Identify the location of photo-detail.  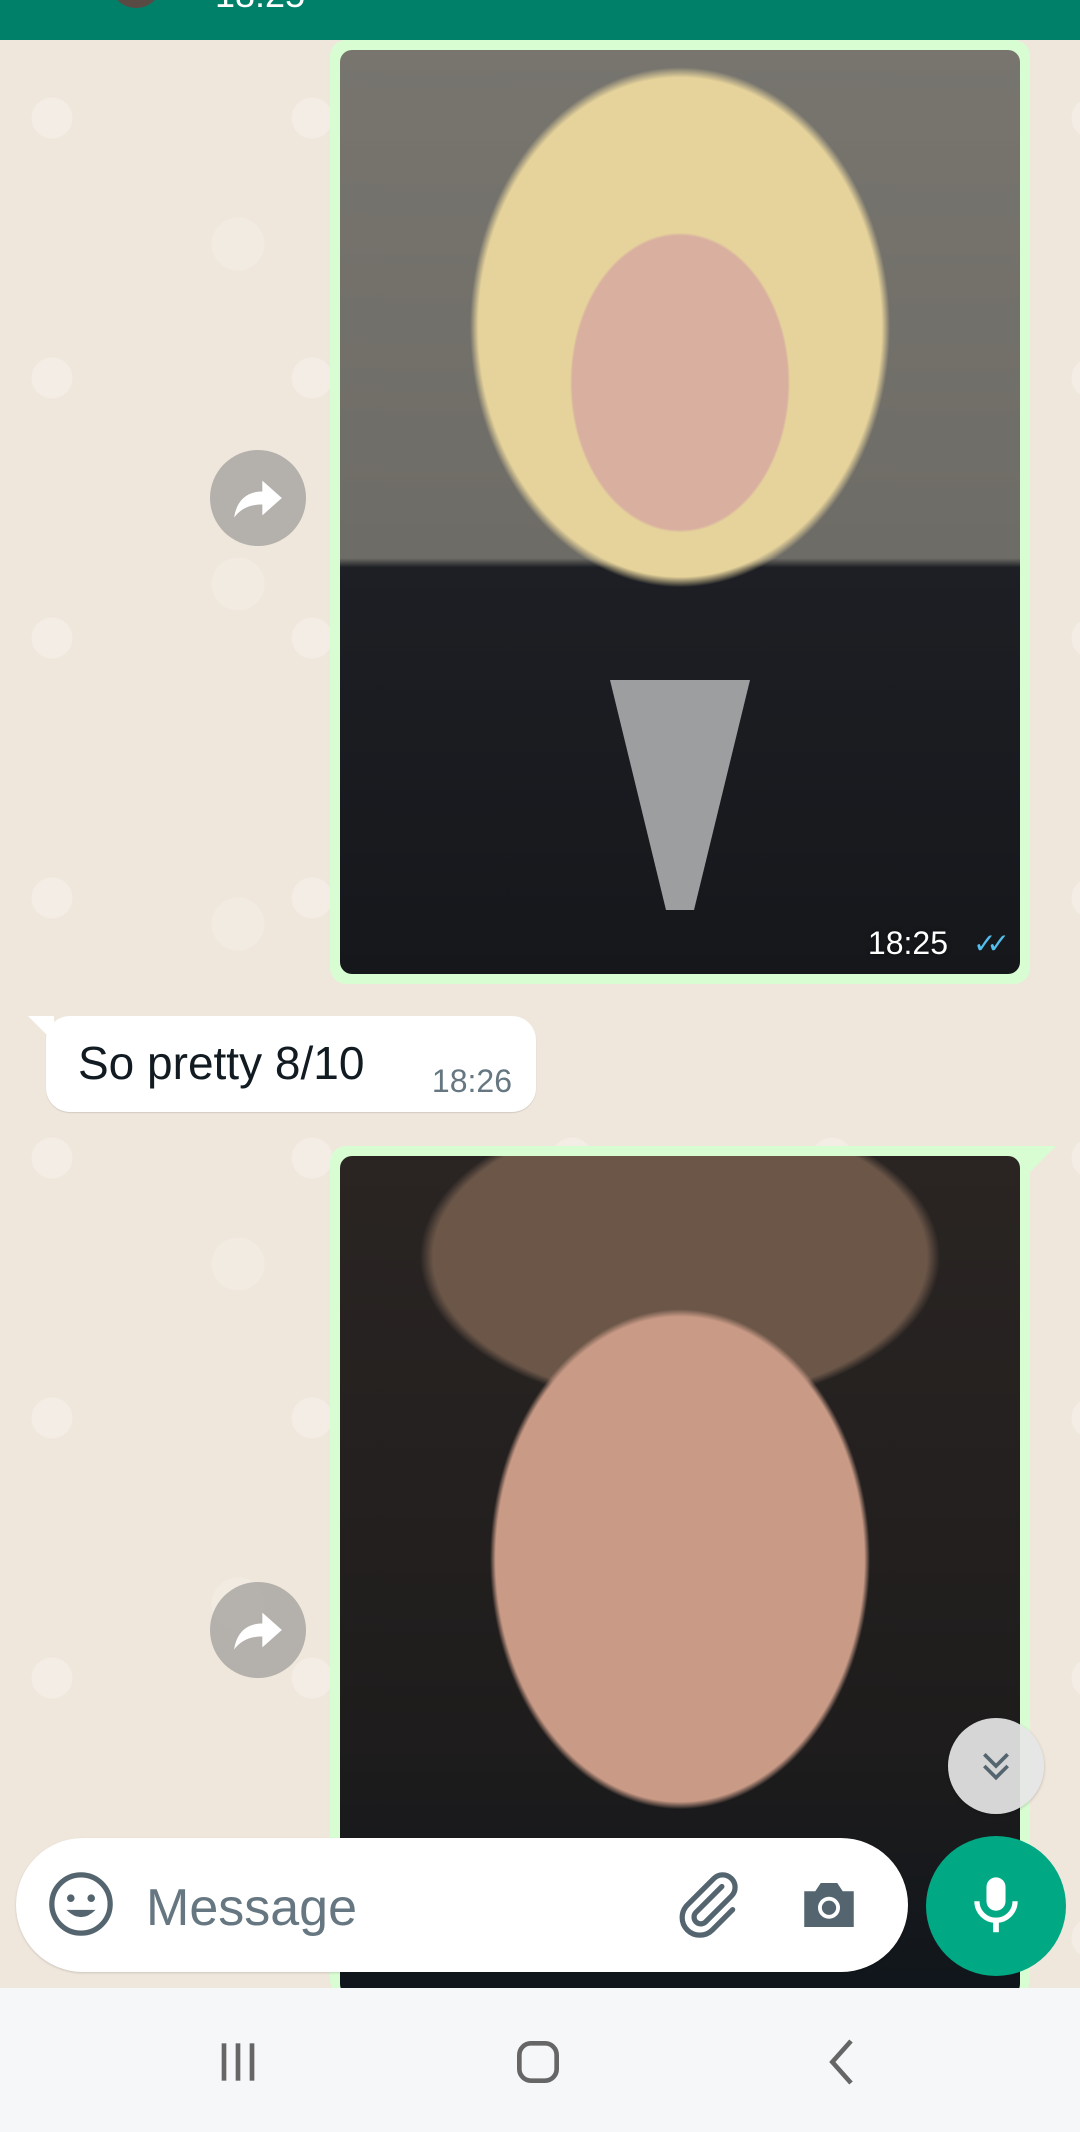
(680, 795).